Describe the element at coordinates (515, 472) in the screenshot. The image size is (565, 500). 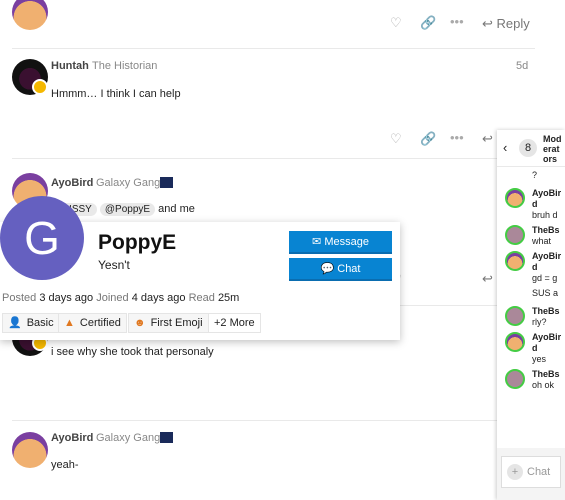
I see `plus-icon: +` at that location.